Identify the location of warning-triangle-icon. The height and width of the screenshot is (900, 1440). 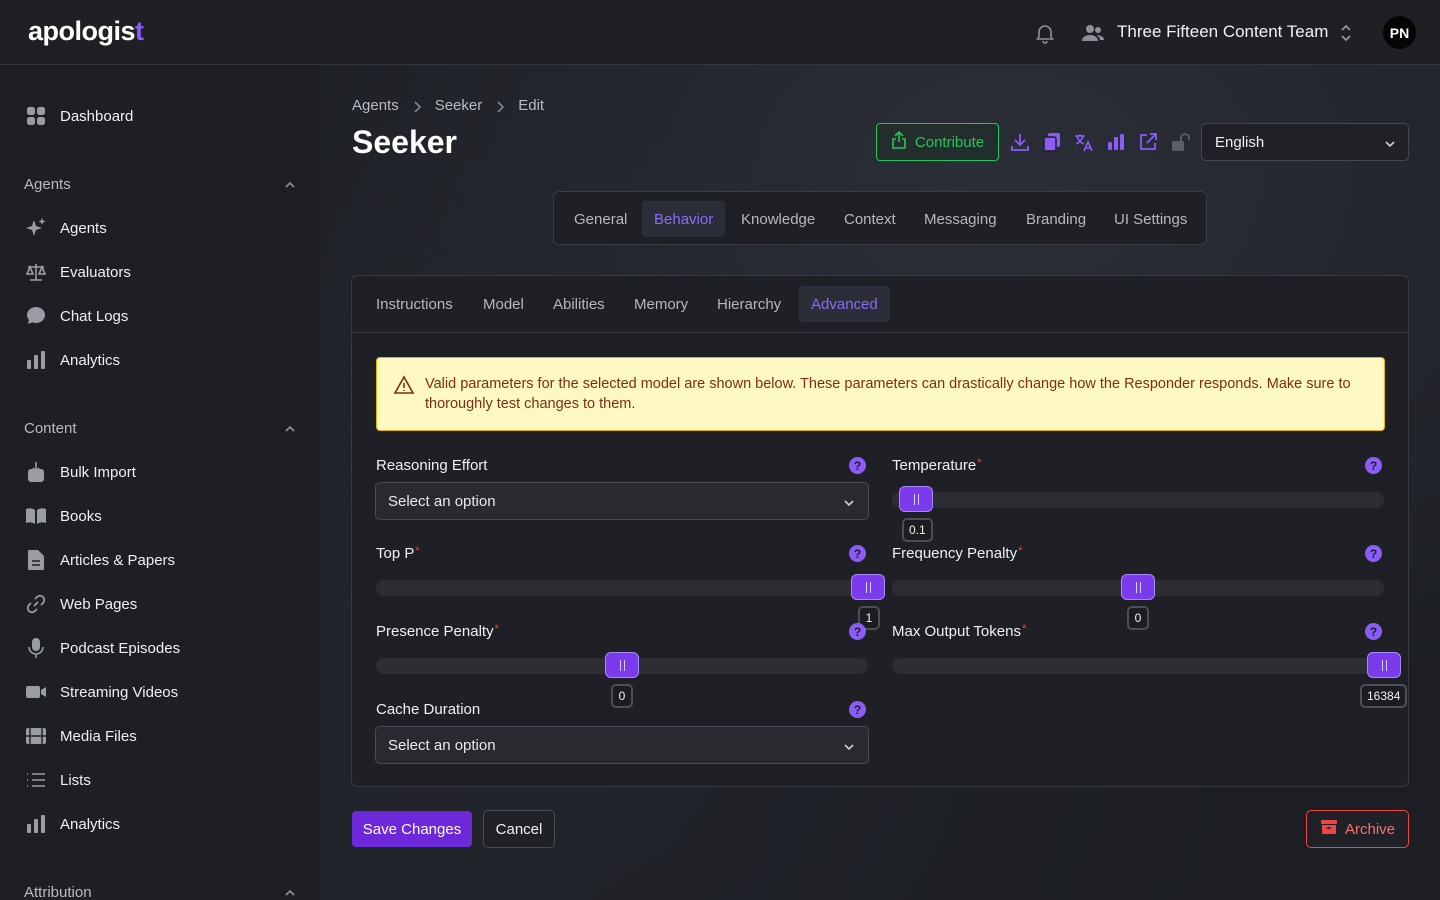
(404, 385).